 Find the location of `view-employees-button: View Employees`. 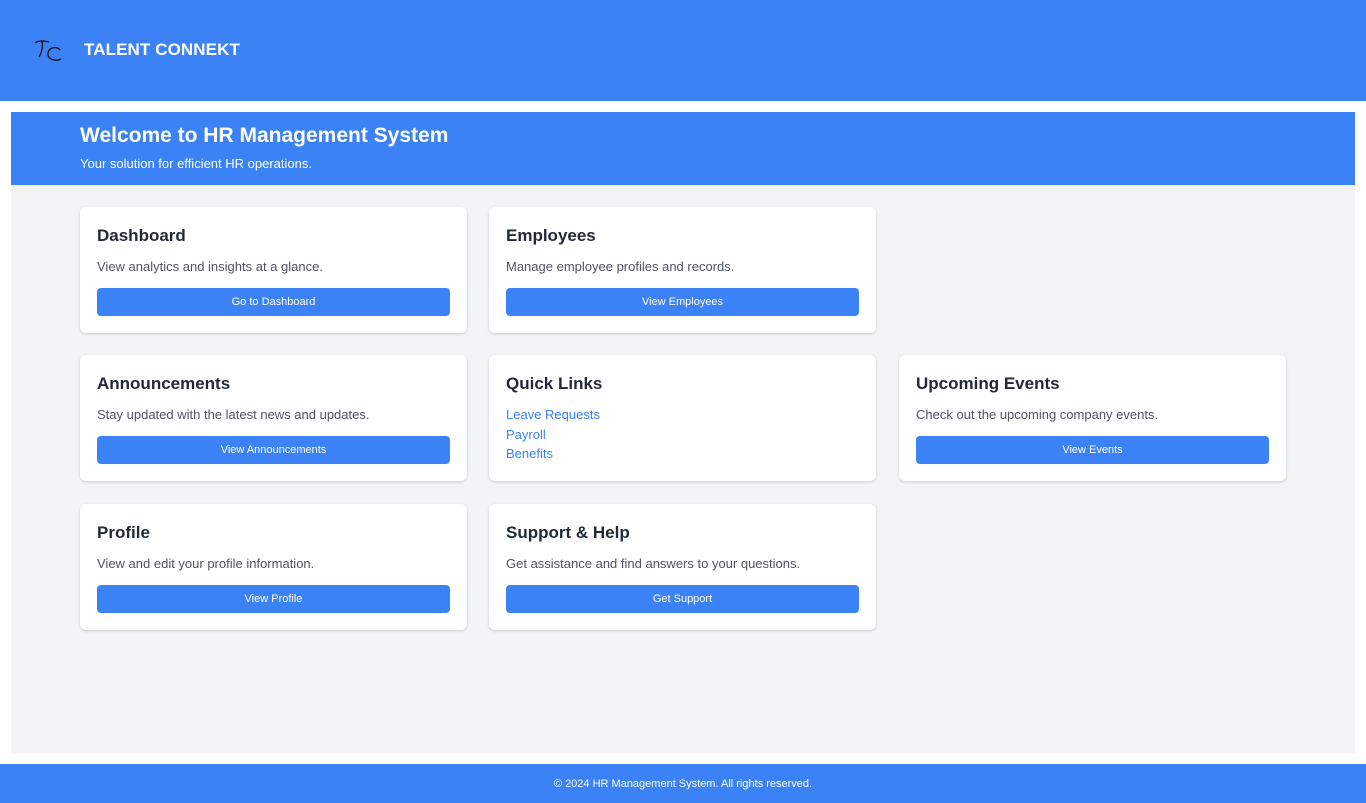

view-employees-button: View Employees is located at coordinates (682, 302).